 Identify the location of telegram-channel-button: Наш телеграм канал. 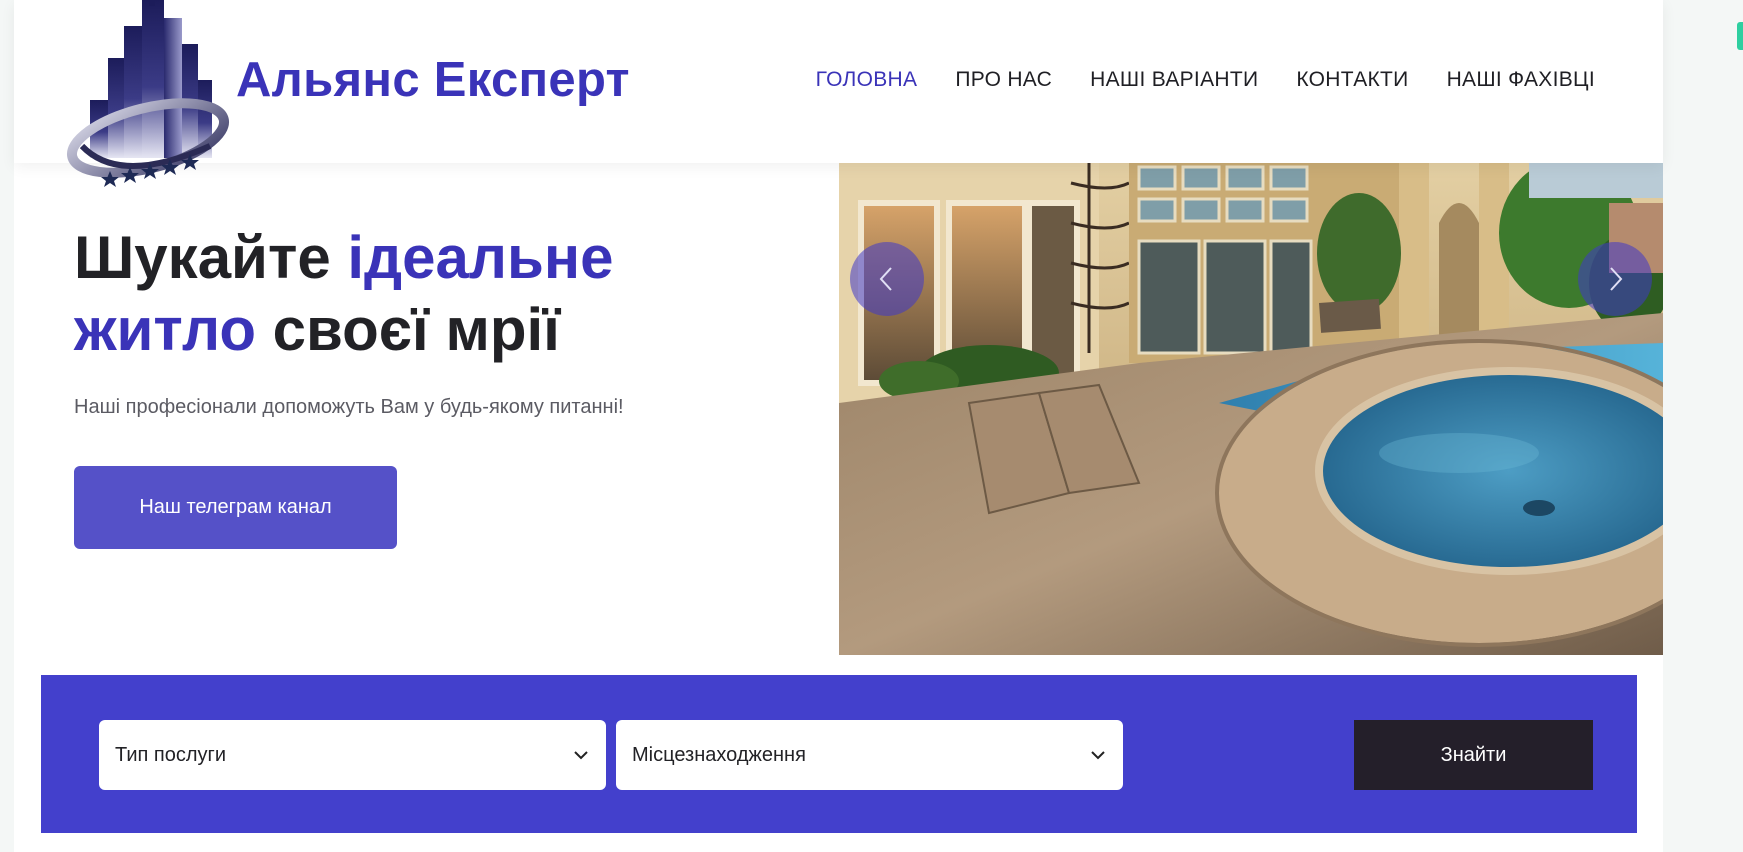
(235, 507).